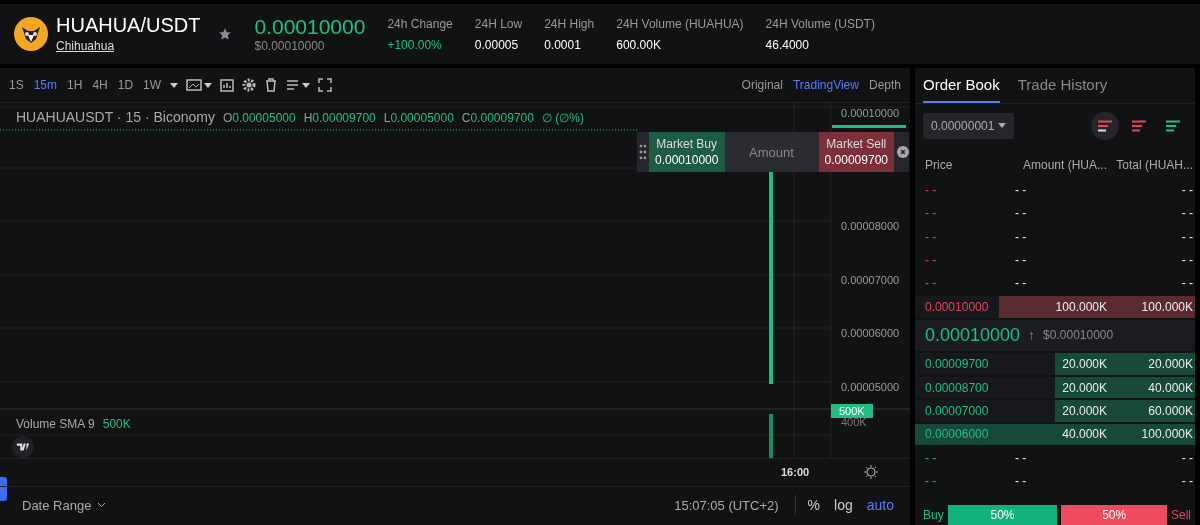 Image resolution: width=1200 pixels, height=525 pixels. I want to click on market-sell-button: Market Sell 0.00009700, so click(856, 152).